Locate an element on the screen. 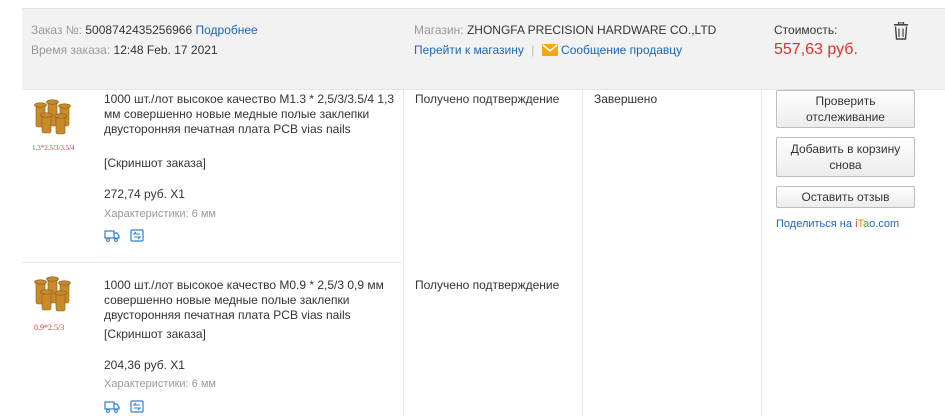  item-price: 272,74 руб. X1 is located at coordinates (144, 194).